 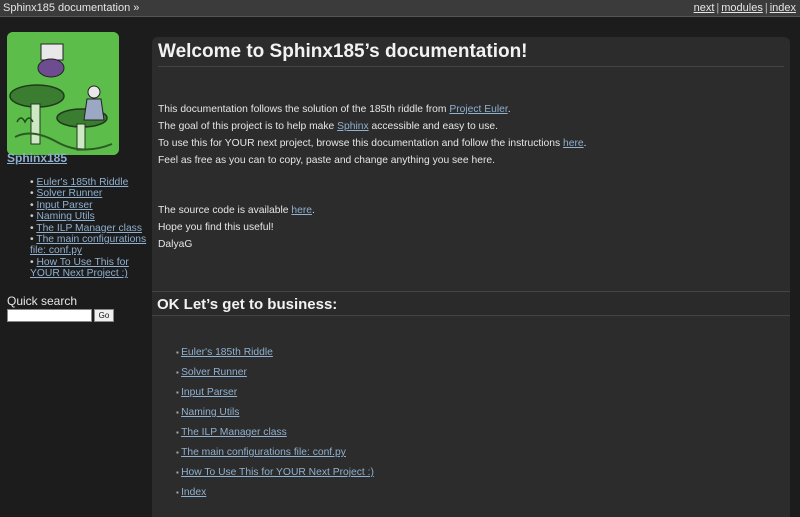 What do you see at coordinates (277, 472) in the screenshot?
I see `toc-link: How To Use This for YOUR Next Project :)` at bounding box center [277, 472].